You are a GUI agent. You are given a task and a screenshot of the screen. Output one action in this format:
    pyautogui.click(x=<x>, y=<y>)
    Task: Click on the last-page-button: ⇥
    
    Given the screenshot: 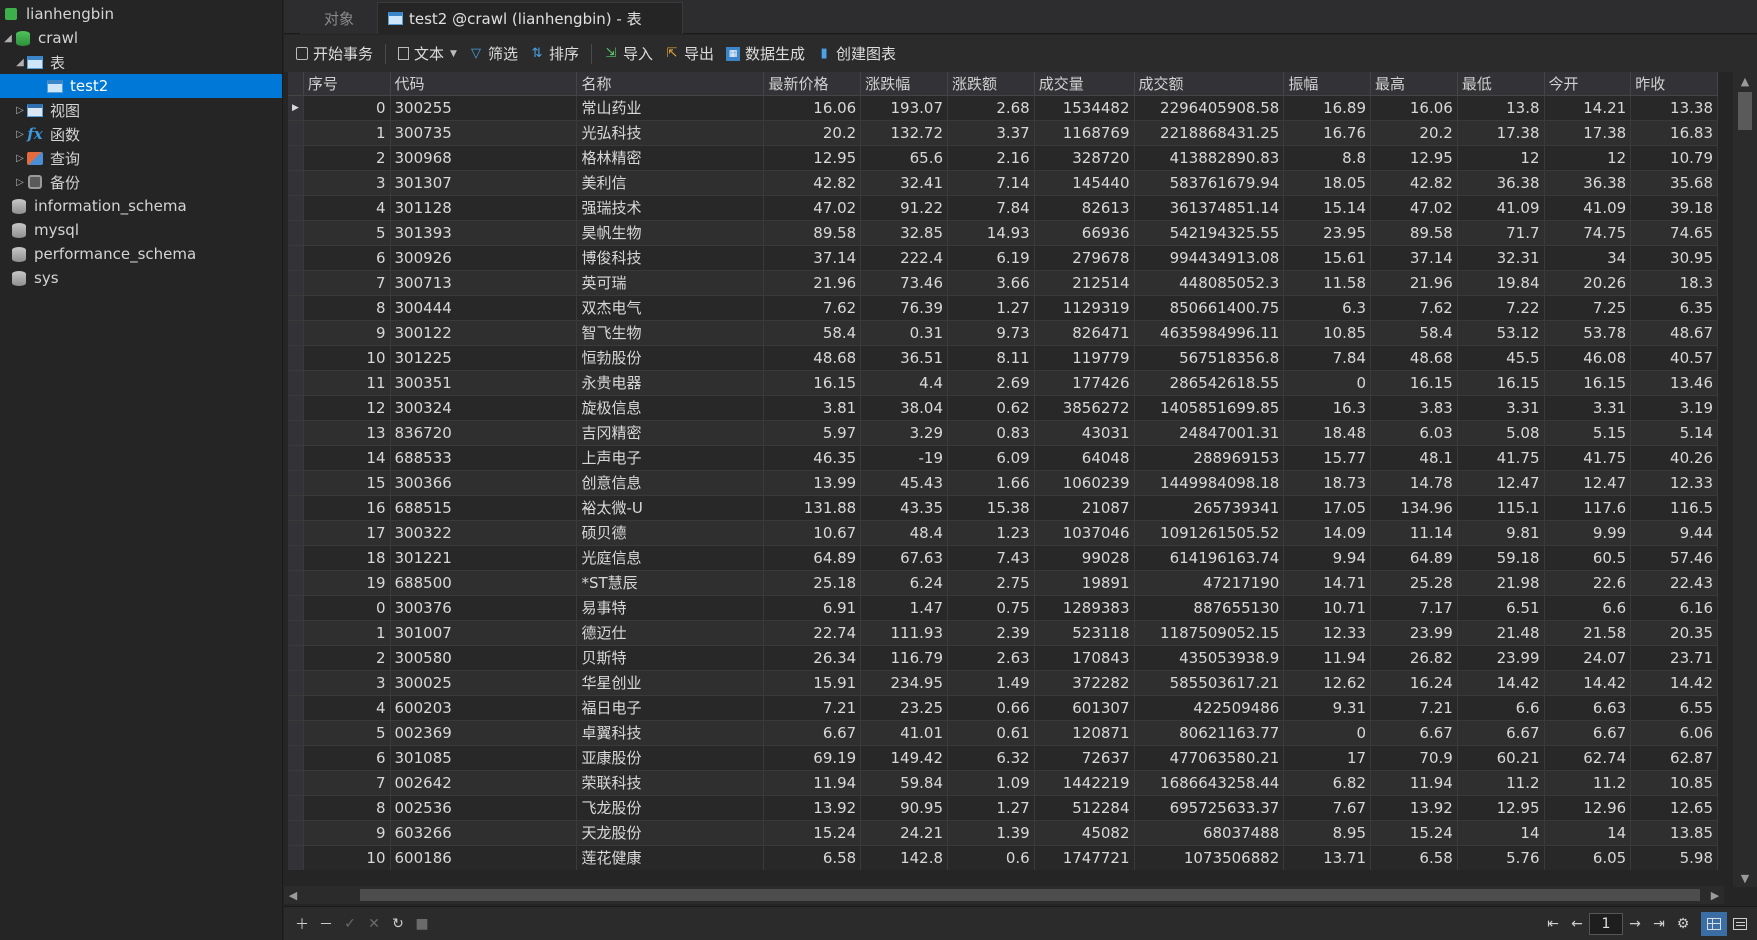 What is the action you would take?
    pyautogui.click(x=1659, y=924)
    